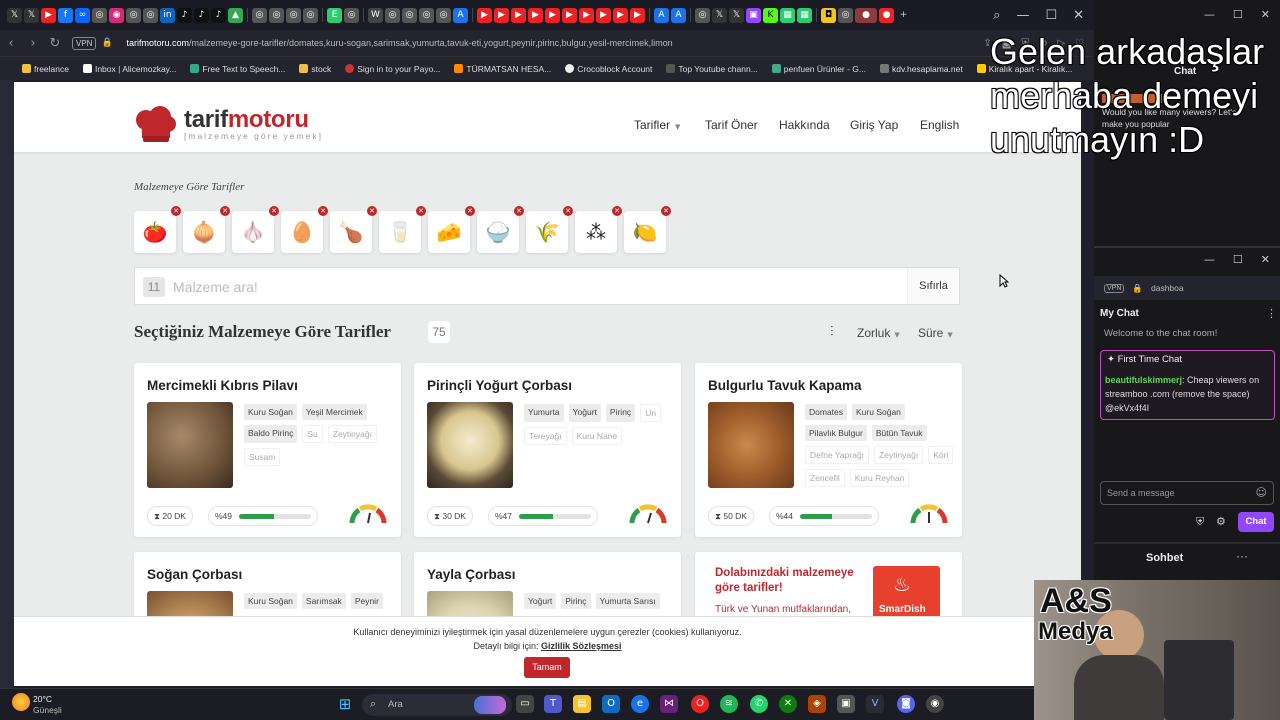  What do you see at coordinates (875, 704) in the screenshot?
I see `vpn-app-icon: V` at bounding box center [875, 704].